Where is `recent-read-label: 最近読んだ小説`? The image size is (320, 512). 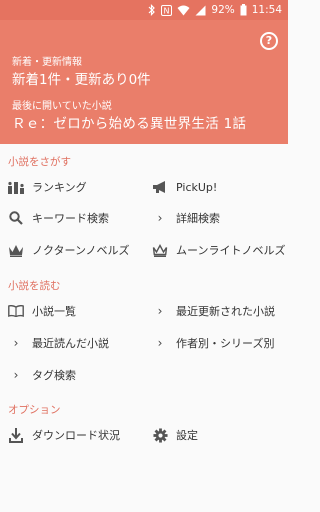 recent-read-label: 最近読んだ小説 is located at coordinates (70, 343).